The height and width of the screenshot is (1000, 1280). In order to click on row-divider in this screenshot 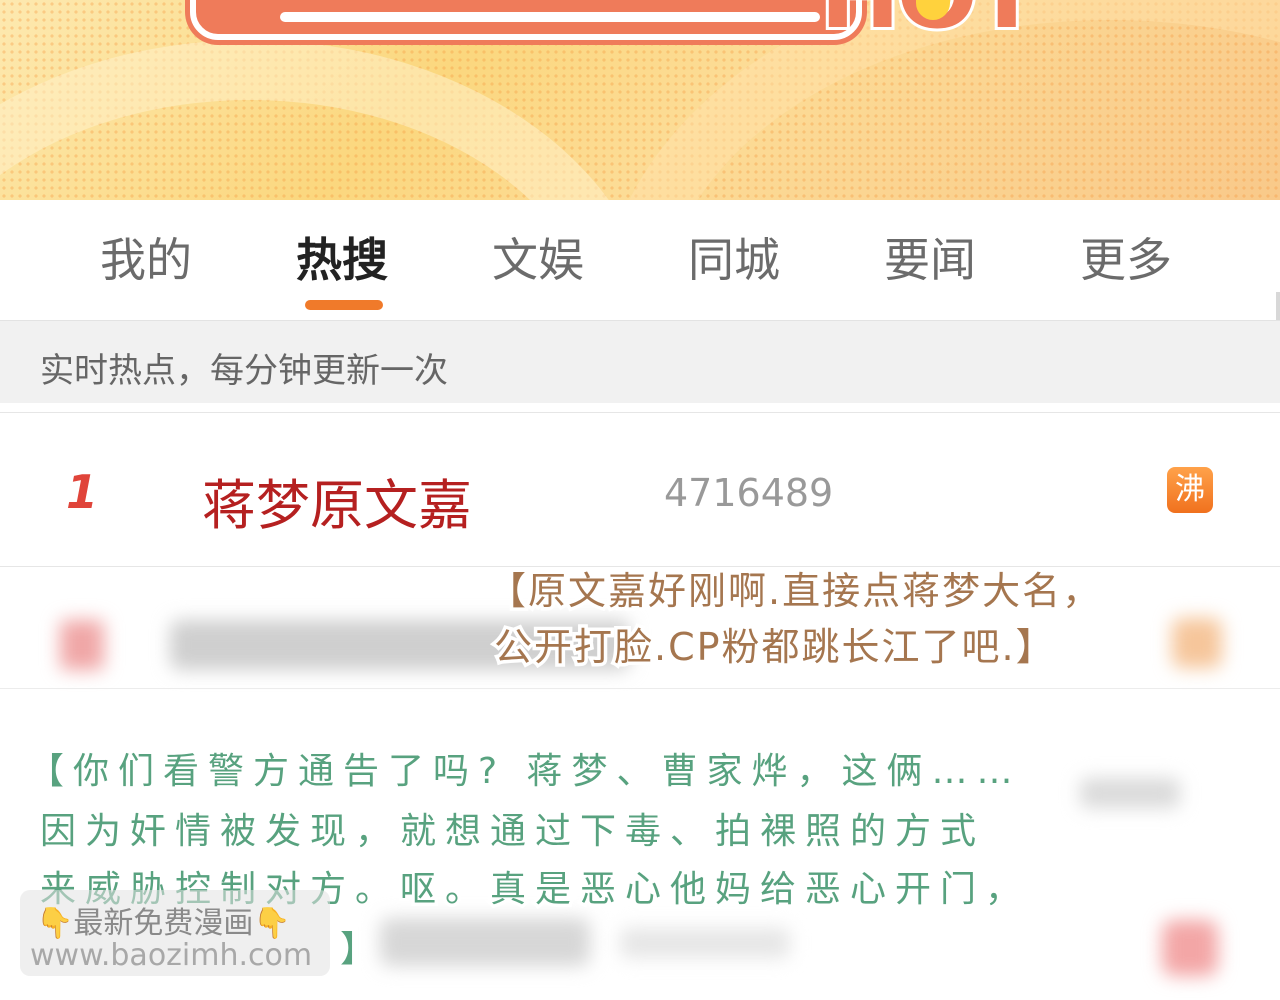, I will do `click(640, 688)`.